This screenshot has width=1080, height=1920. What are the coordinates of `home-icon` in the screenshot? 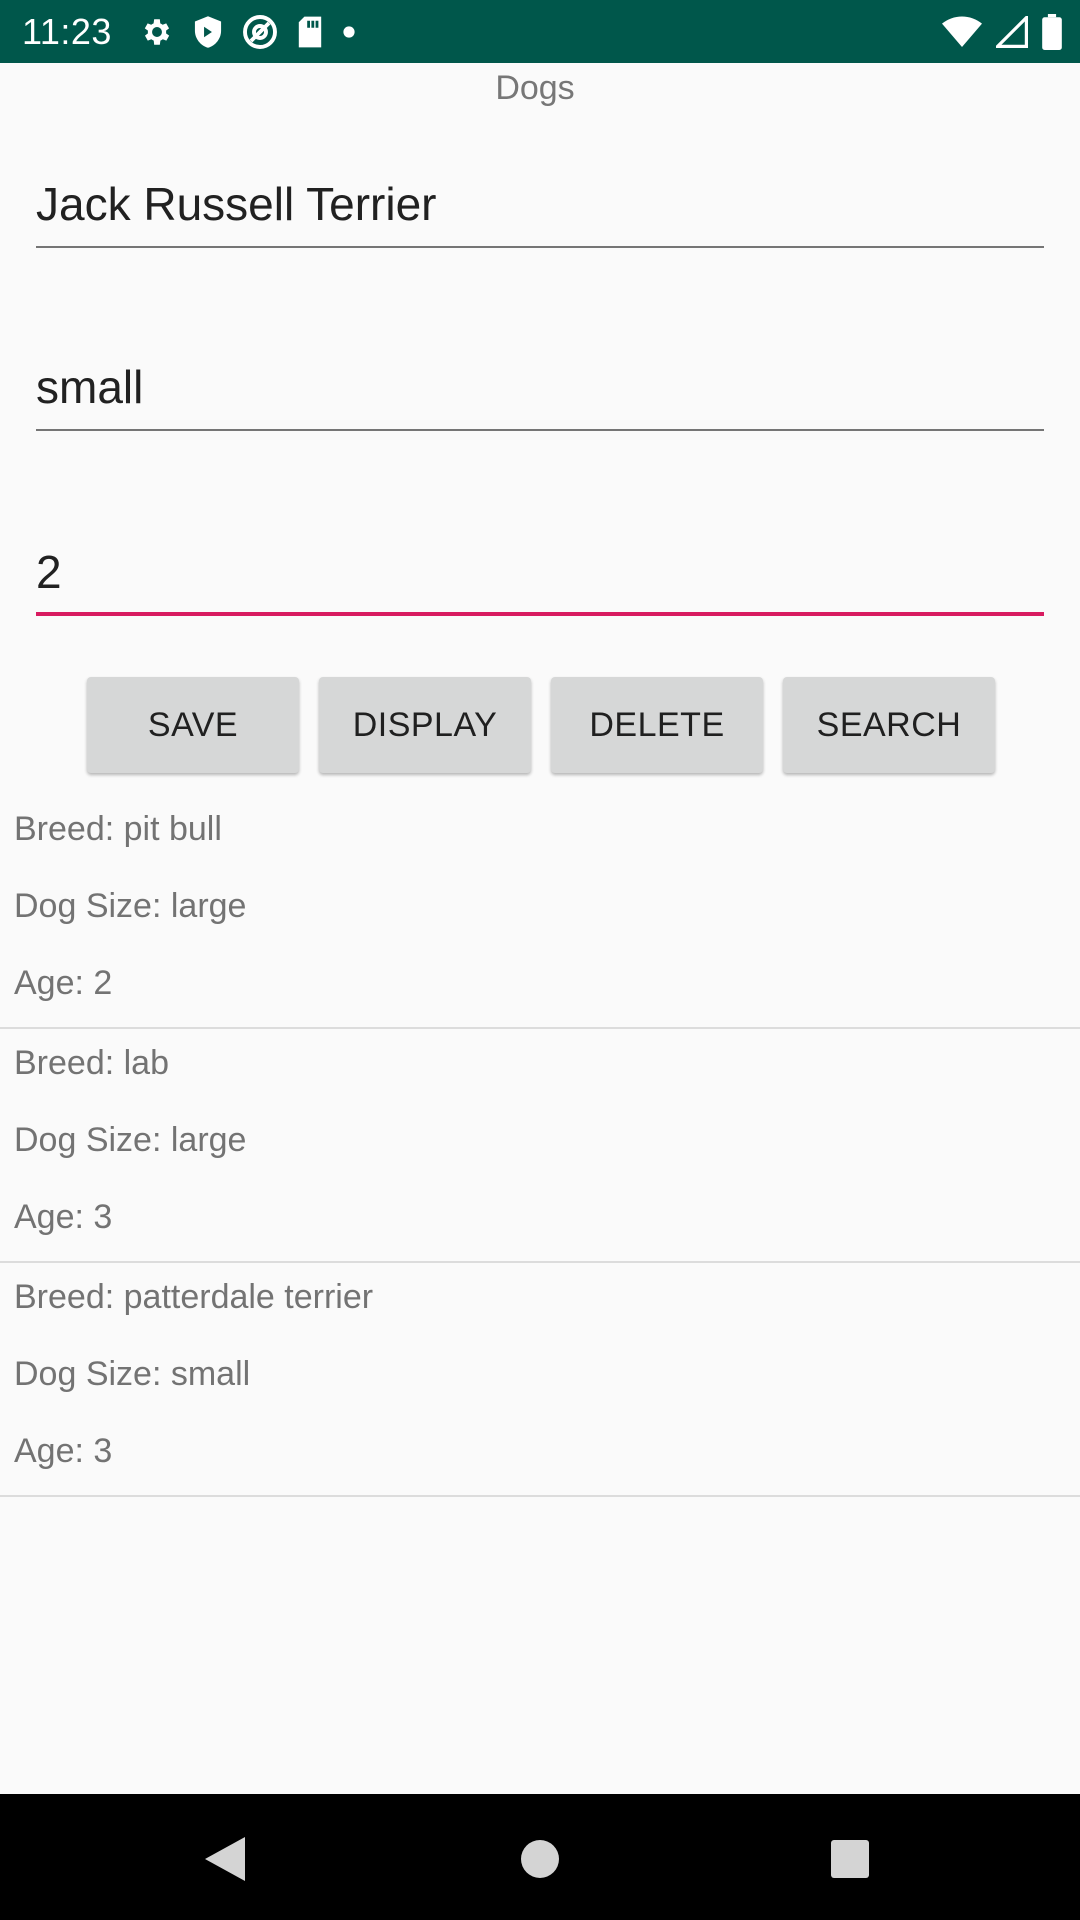 It's located at (540, 1859).